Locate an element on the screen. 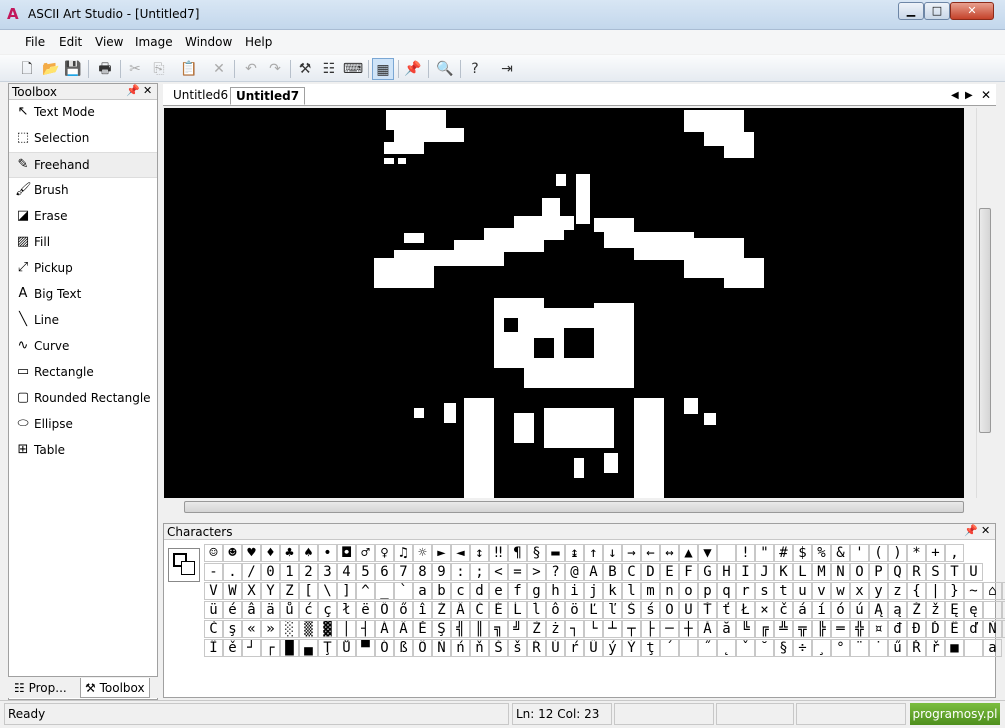 This screenshot has width=1005, height=728. menu-view: View is located at coordinates (109, 42).